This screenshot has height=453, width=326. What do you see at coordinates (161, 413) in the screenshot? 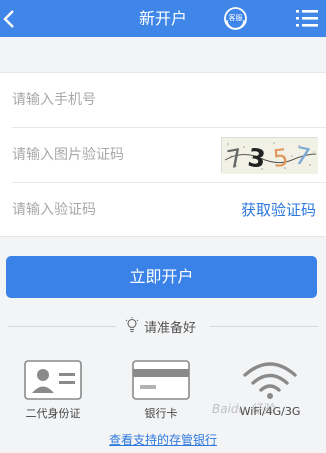
I see `requirement-label: 银行卡` at bounding box center [161, 413].